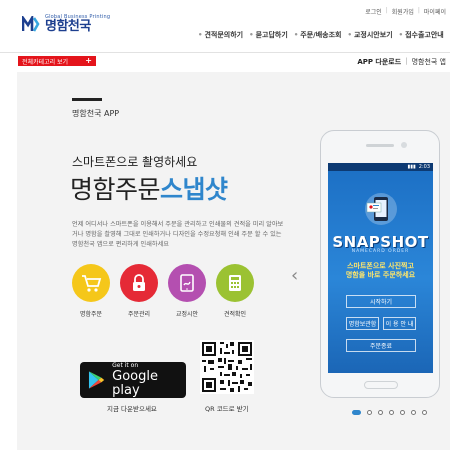 This screenshot has width=450, height=450. Describe the element at coordinates (235, 283) in the screenshot. I see `calculator-icon` at that location.